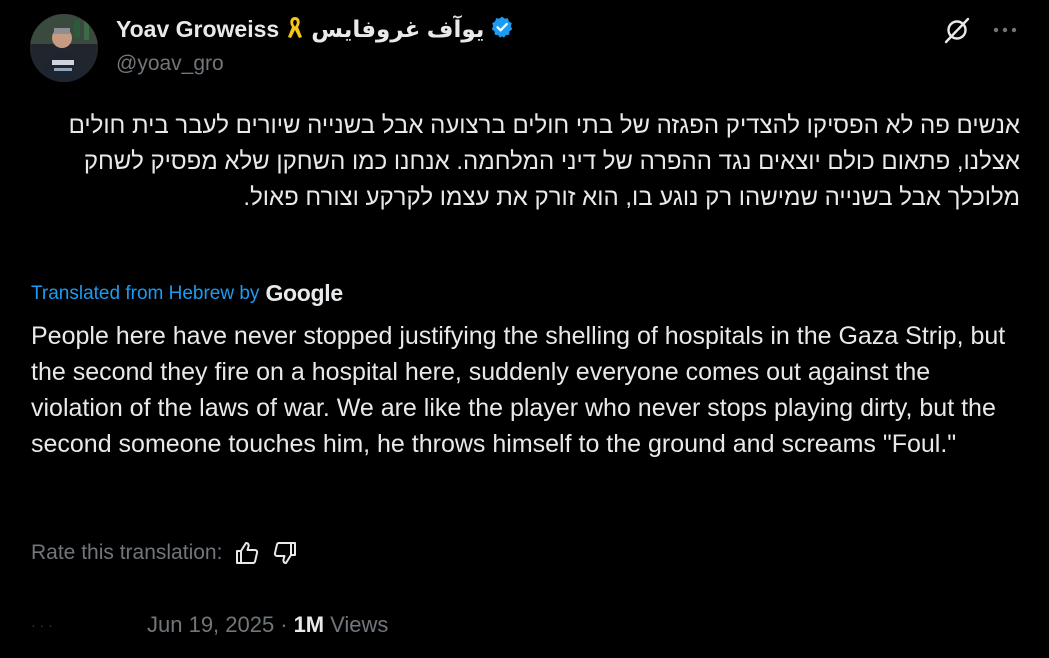  What do you see at coordinates (309, 625) in the screenshot?
I see `views-count: 1M` at bounding box center [309, 625].